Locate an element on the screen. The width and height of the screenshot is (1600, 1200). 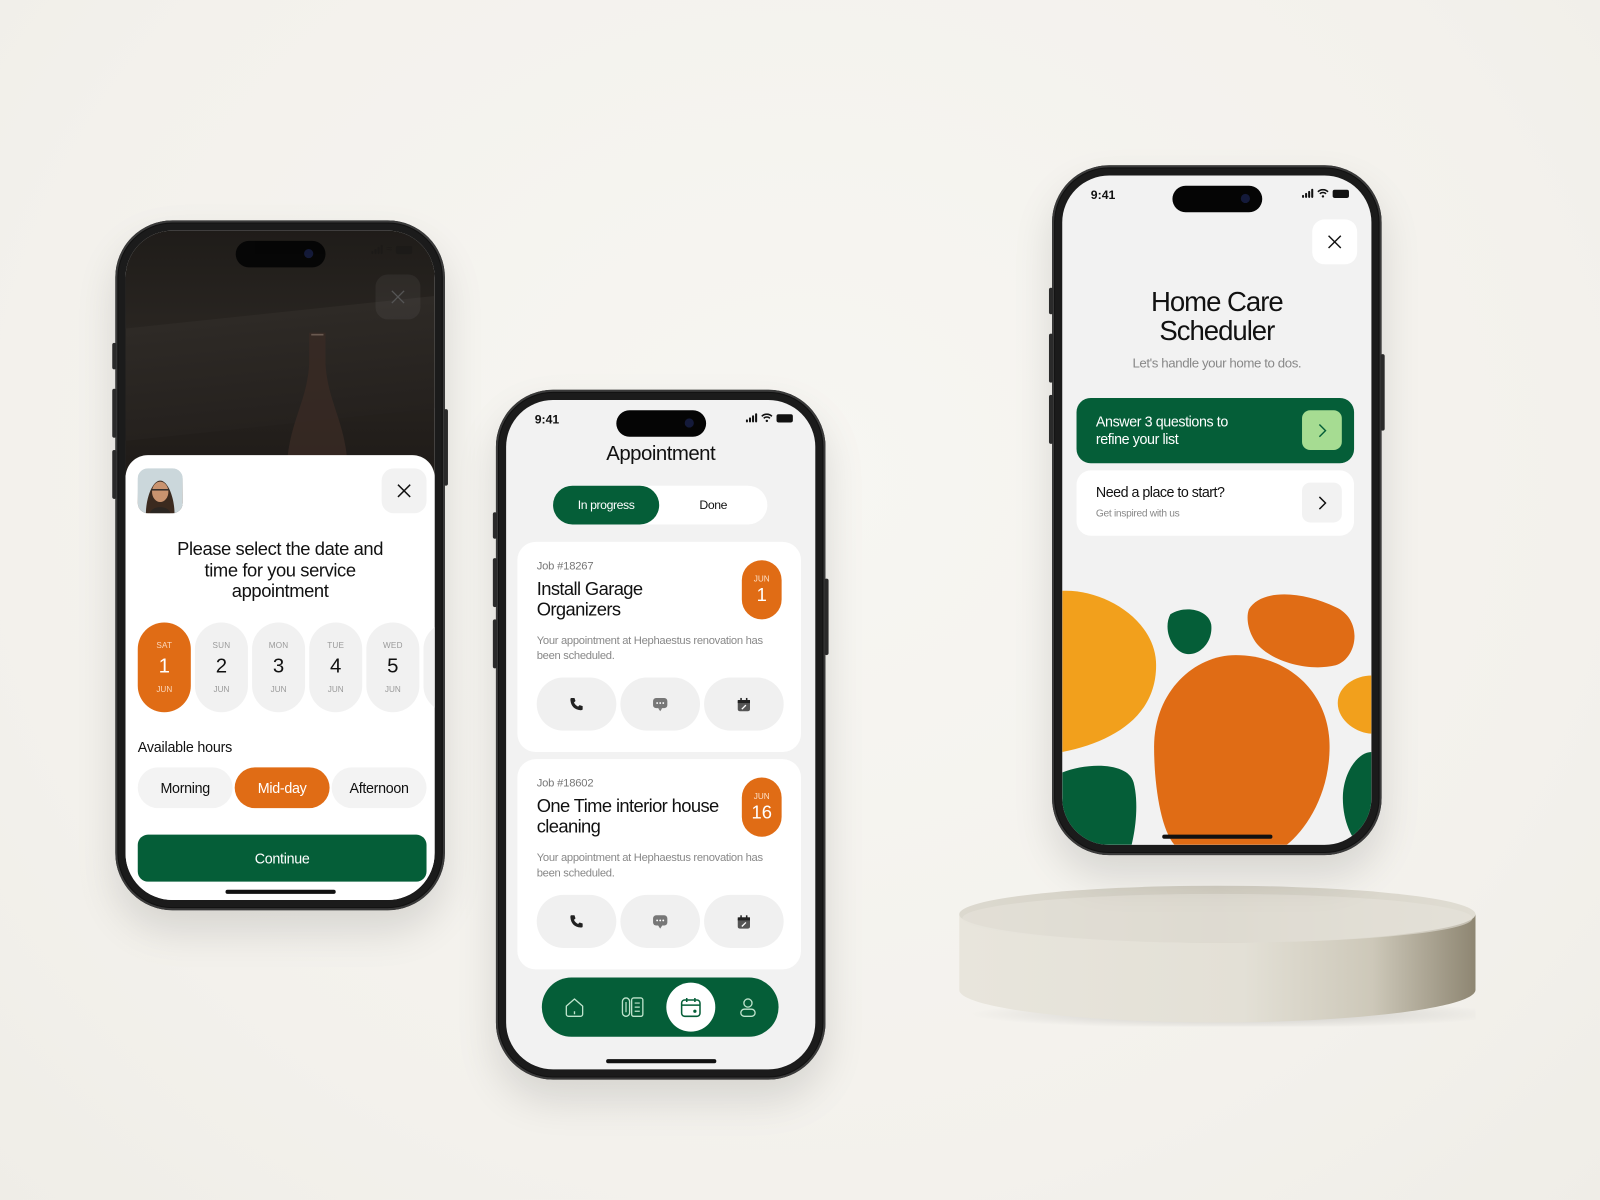
green-blob-right is located at coordinates (1357, 798).